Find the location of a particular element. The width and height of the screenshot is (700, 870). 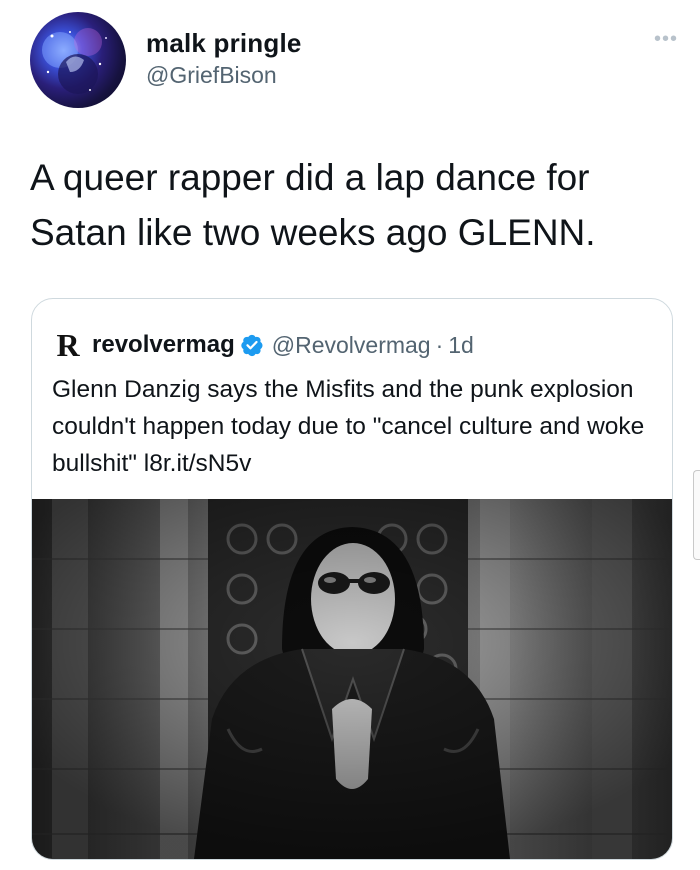

revolver-logo: R is located at coordinates (68, 345).